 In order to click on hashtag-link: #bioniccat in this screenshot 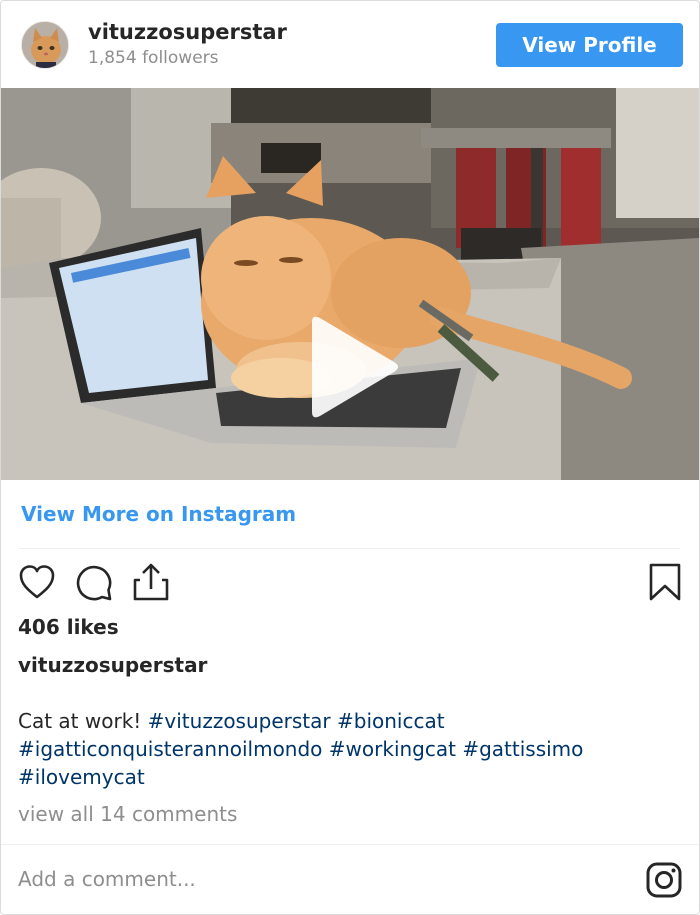, I will do `click(391, 721)`.